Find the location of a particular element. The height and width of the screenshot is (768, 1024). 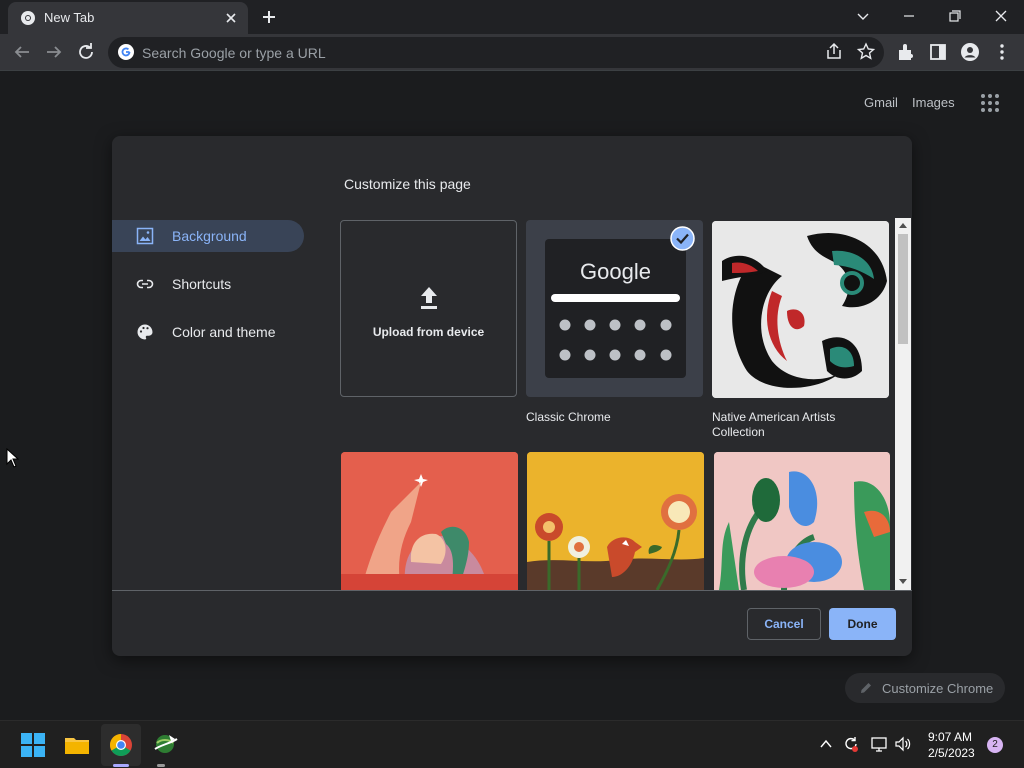

app-indicator is located at coordinates (161, 765).